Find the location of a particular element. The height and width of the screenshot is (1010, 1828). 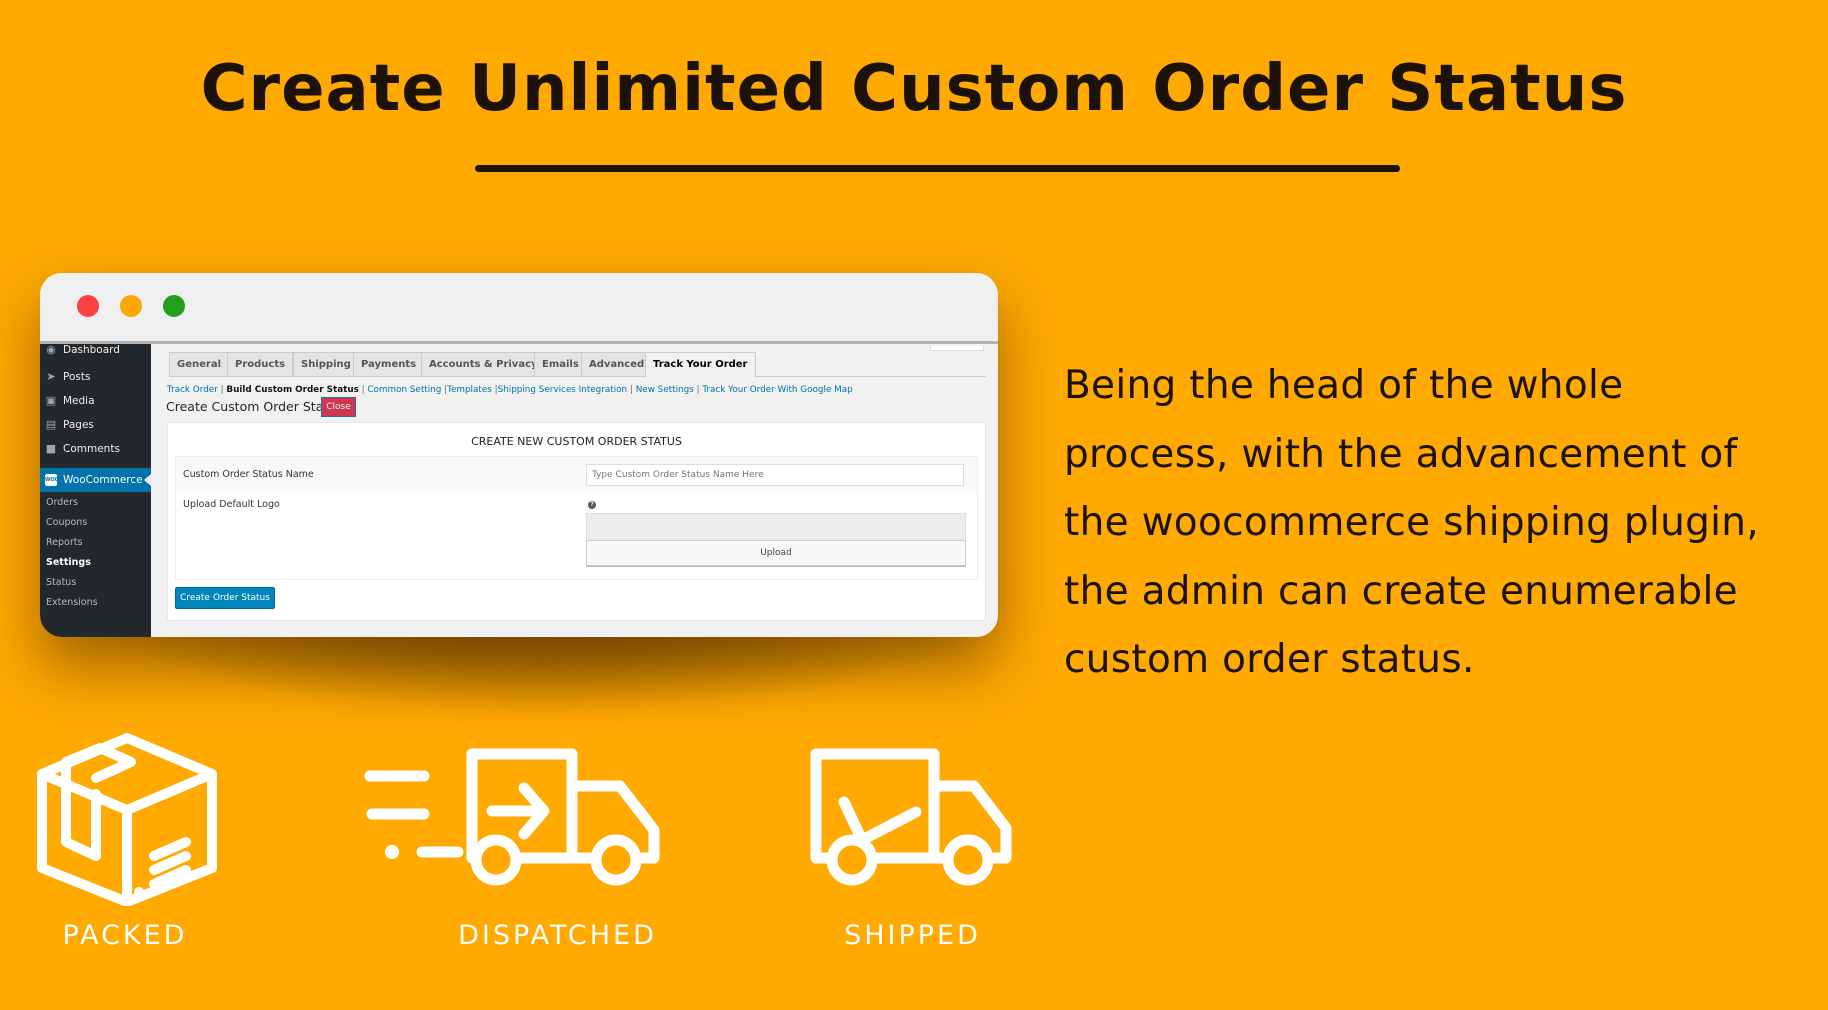

description-line: custom order status. is located at coordinates (1269, 659).